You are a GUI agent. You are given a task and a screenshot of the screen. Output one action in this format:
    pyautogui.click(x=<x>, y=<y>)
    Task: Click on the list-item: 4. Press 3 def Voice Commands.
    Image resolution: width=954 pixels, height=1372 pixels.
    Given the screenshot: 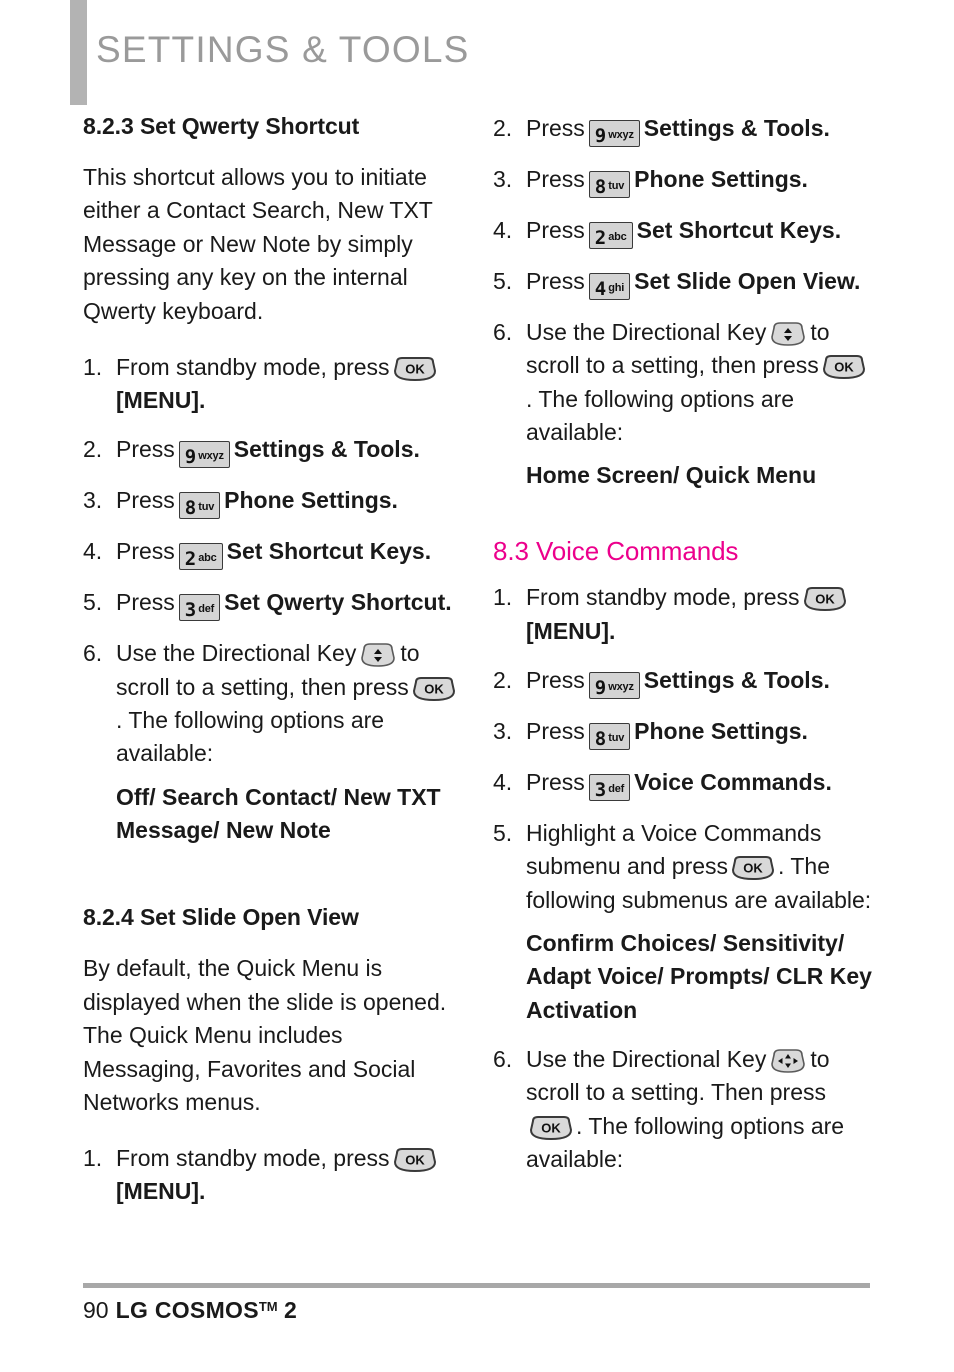 What is the action you would take?
    pyautogui.click(x=683, y=783)
    